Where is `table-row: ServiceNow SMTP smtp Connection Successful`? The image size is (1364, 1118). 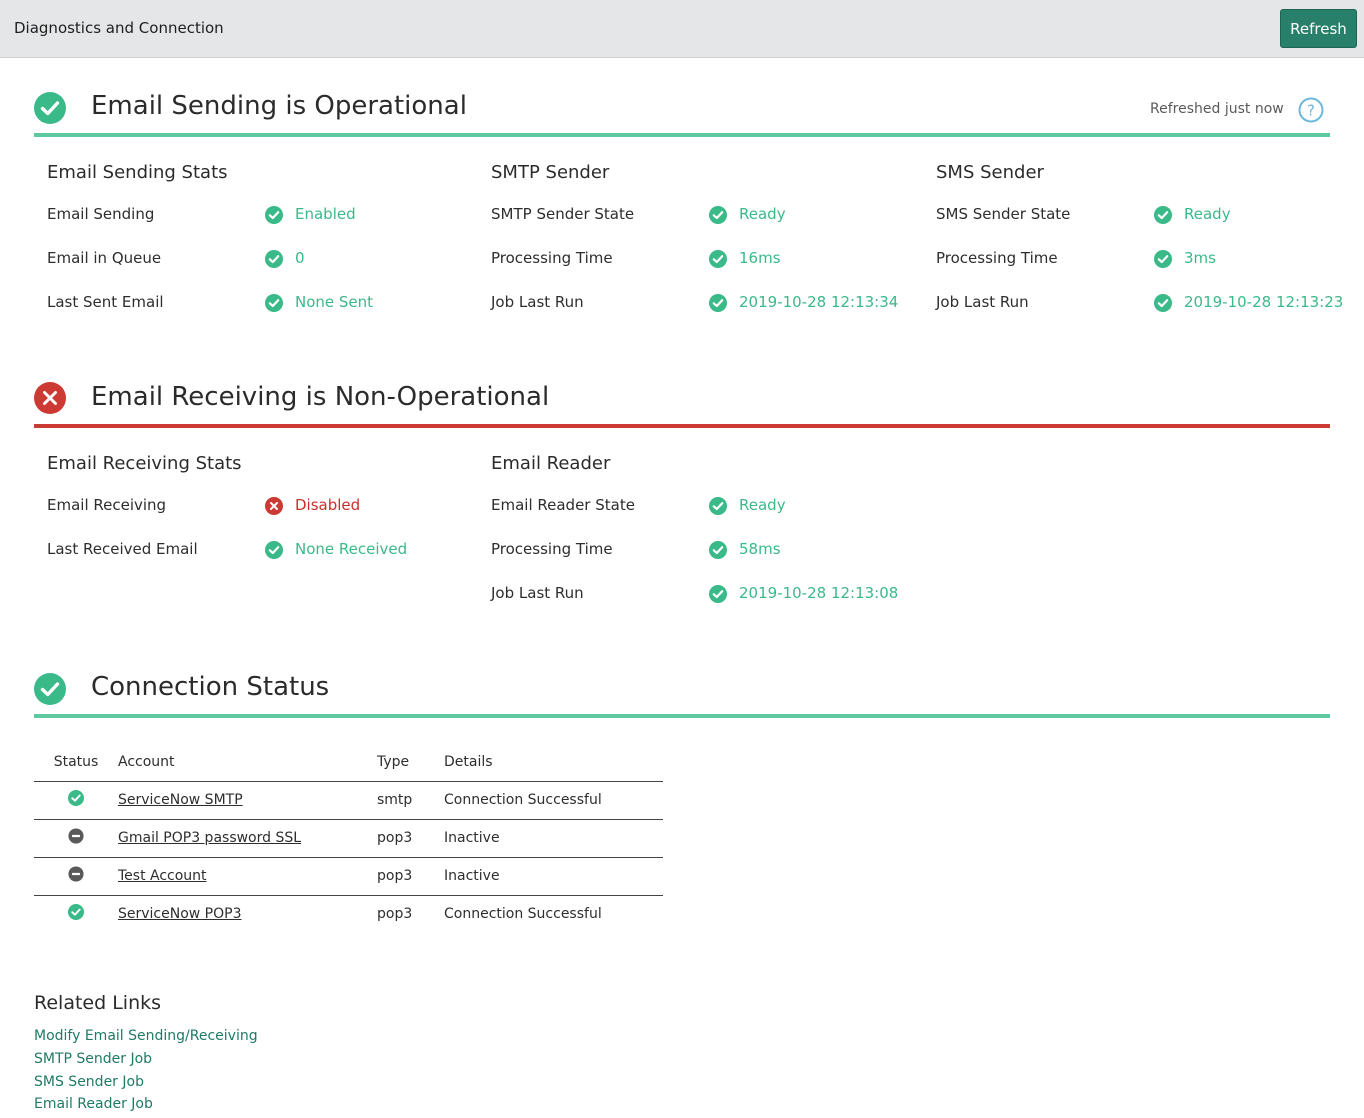
table-row: ServiceNow SMTP smtp Connection Successful is located at coordinates (348, 800).